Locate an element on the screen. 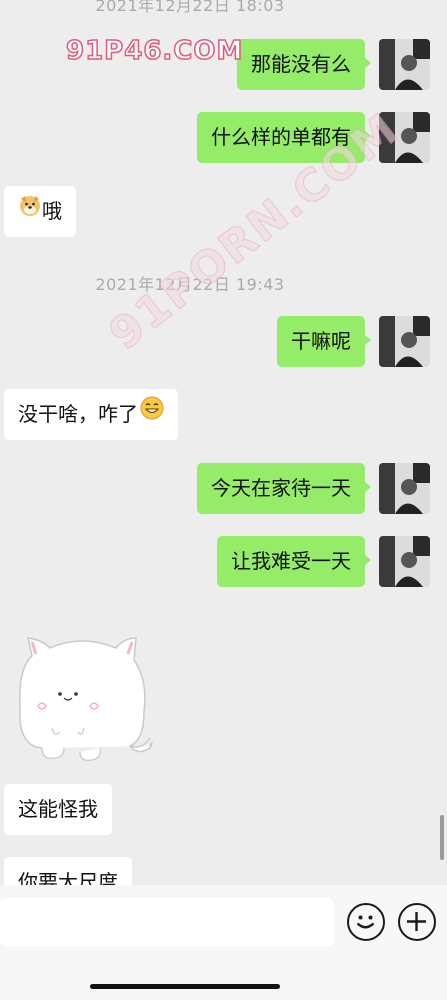 The width and height of the screenshot is (447, 1000). message-text: 没干啥，咋了 is located at coordinates (78, 414).